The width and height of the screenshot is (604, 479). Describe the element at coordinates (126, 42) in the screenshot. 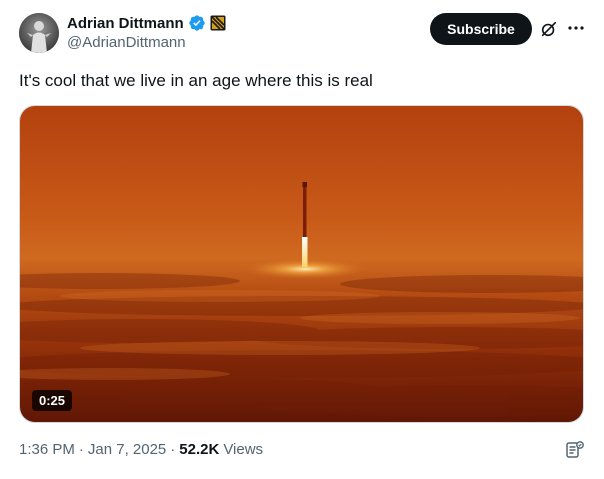

I see `author-handle: @AdrianDittmann` at that location.